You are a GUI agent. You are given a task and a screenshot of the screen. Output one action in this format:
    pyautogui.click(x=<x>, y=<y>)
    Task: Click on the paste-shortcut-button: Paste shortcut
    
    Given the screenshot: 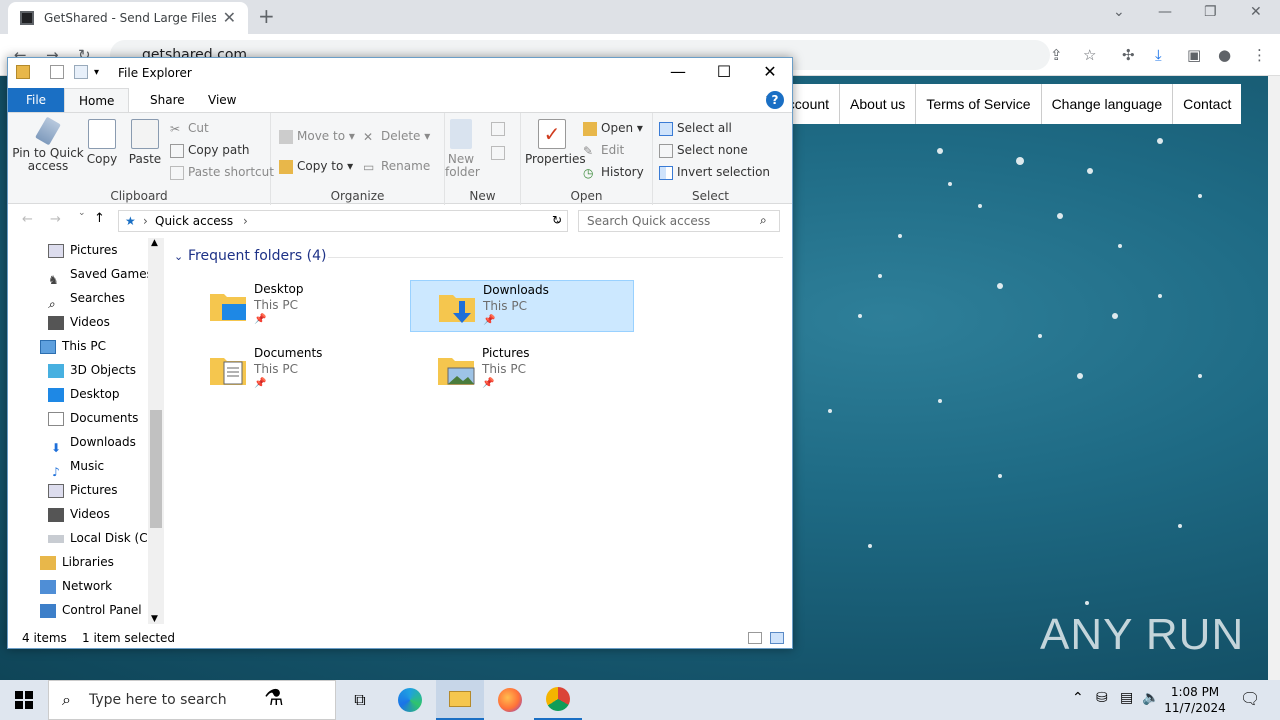 What is the action you would take?
    pyautogui.click(x=222, y=172)
    